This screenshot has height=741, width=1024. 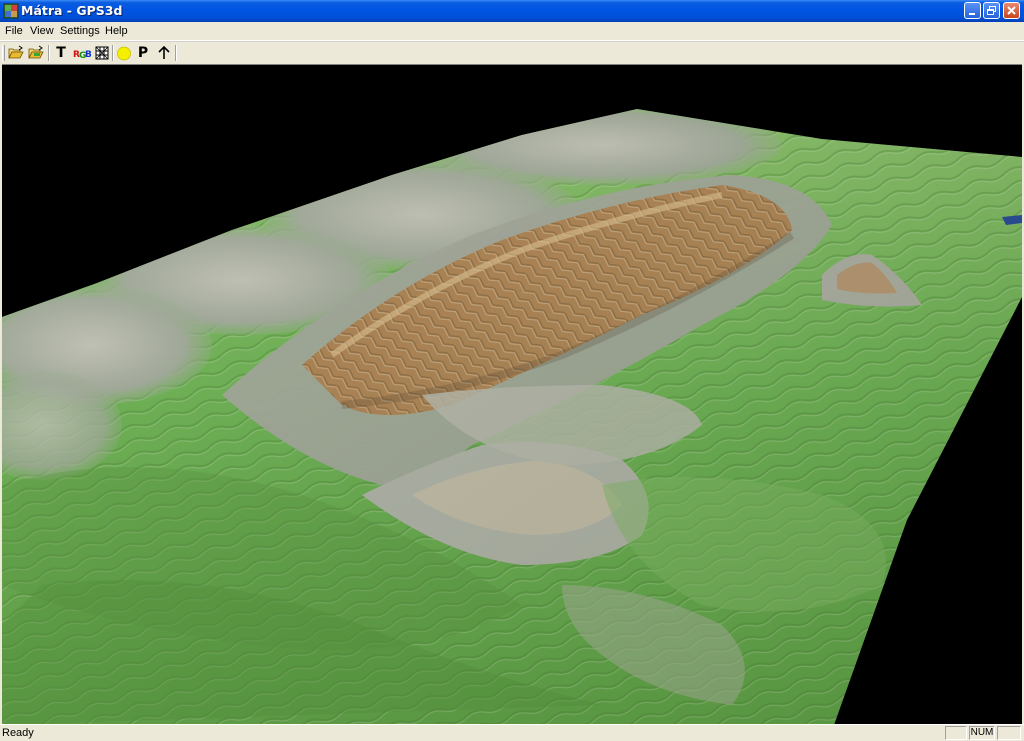 What do you see at coordinates (88, 55) in the screenshot?
I see `svg-text: B` at bounding box center [88, 55].